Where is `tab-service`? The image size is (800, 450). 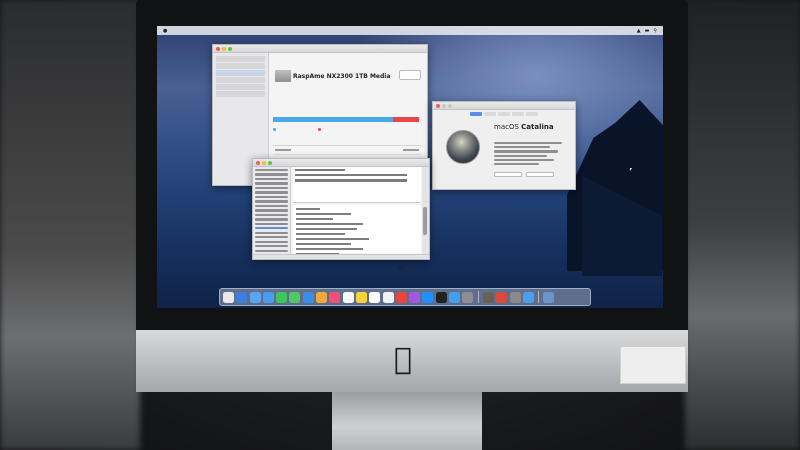 tab-service is located at coordinates (532, 114).